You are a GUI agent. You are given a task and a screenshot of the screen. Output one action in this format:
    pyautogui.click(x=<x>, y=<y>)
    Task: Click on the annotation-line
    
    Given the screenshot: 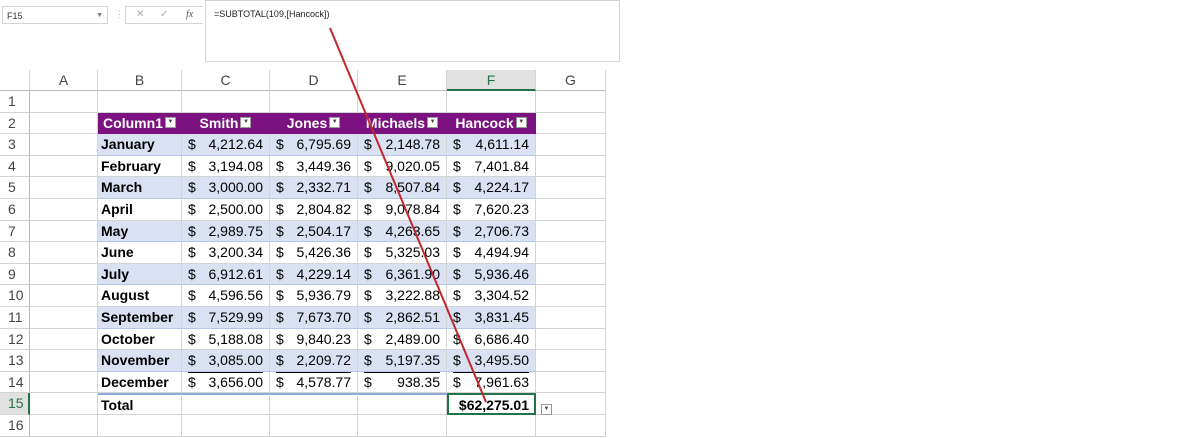 What is the action you would take?
    pyautogui.click(x=408, y=215)
    